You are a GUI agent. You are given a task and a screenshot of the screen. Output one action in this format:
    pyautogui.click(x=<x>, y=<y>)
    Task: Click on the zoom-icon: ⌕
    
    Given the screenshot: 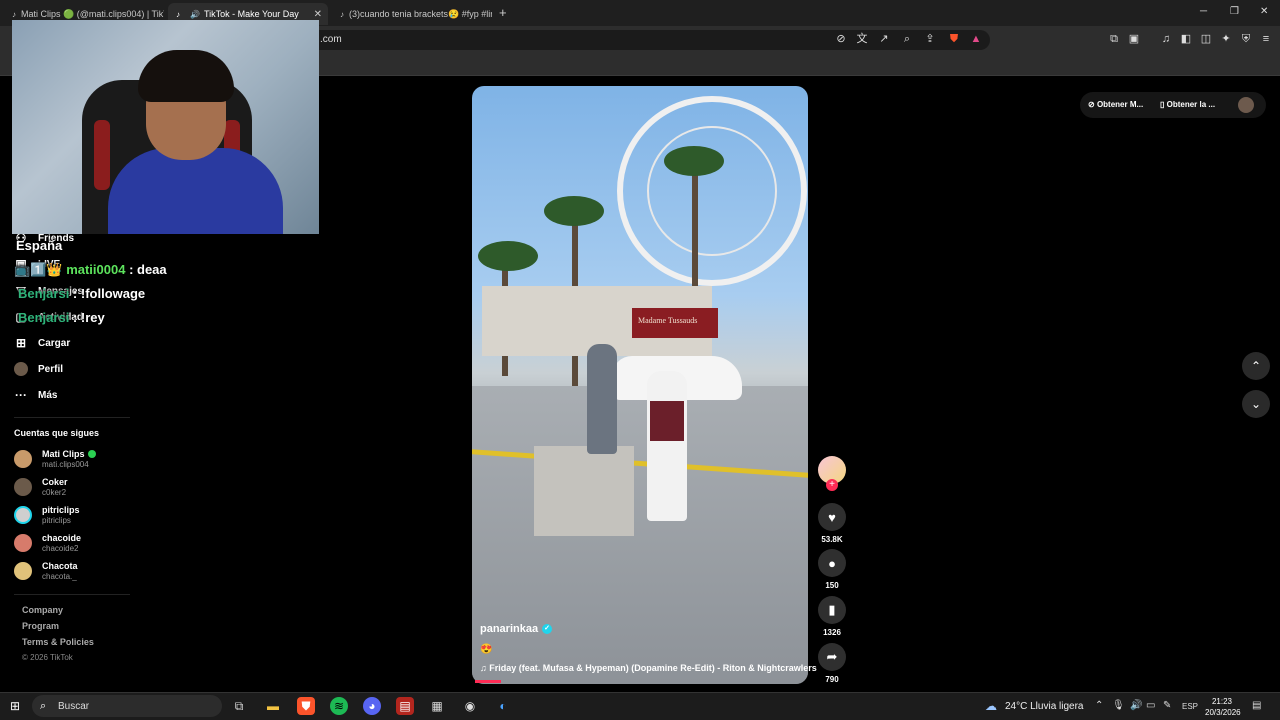 What is the action you would take?
    pyautogui.click(x=907, y=39)
    